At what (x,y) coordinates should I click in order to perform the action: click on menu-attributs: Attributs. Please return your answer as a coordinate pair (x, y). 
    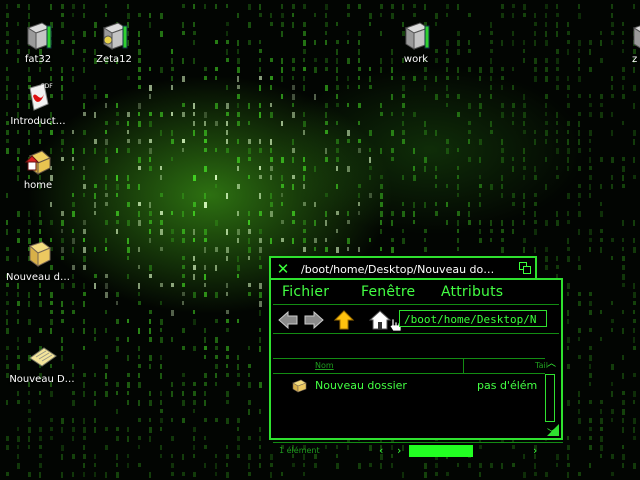
    Looking at the image, I should click on (472, 292).